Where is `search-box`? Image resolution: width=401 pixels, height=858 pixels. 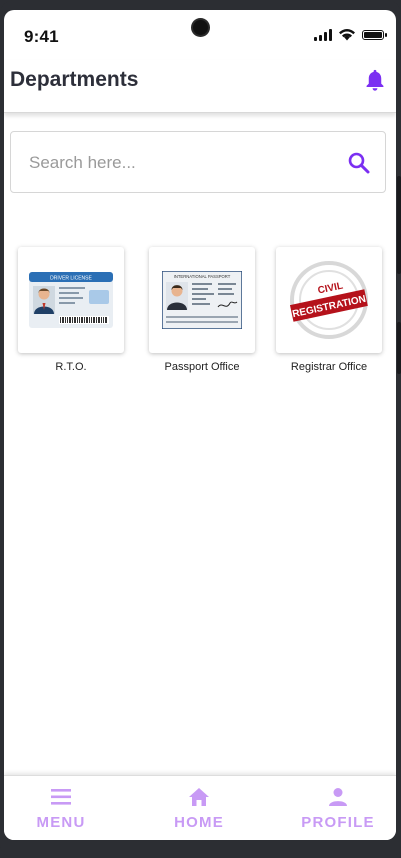 search-box is located at coordinates (198, 162).